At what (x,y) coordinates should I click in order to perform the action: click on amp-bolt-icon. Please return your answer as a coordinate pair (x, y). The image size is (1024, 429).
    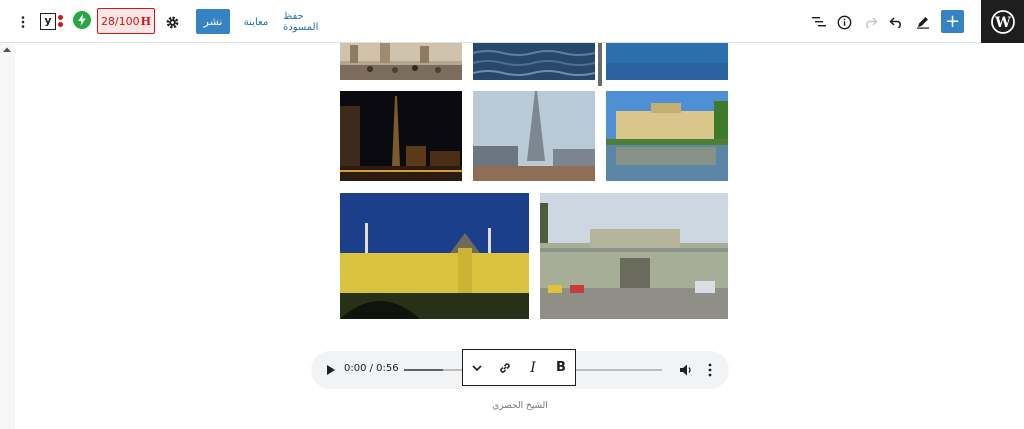
    Looking at the image, I should click on (82, 20).